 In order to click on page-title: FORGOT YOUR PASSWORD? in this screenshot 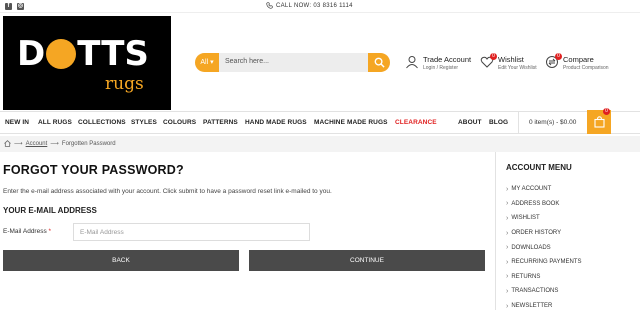, I will do `click(93, 170)`.